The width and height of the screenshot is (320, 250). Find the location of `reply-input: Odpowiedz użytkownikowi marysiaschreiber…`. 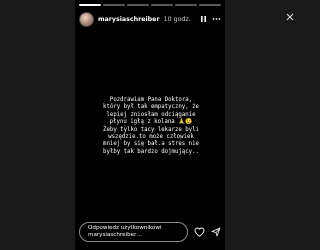

reply-input: Odpowiedz użytkownikowi marysiaschreiber… is located at coordinates (133, 232).